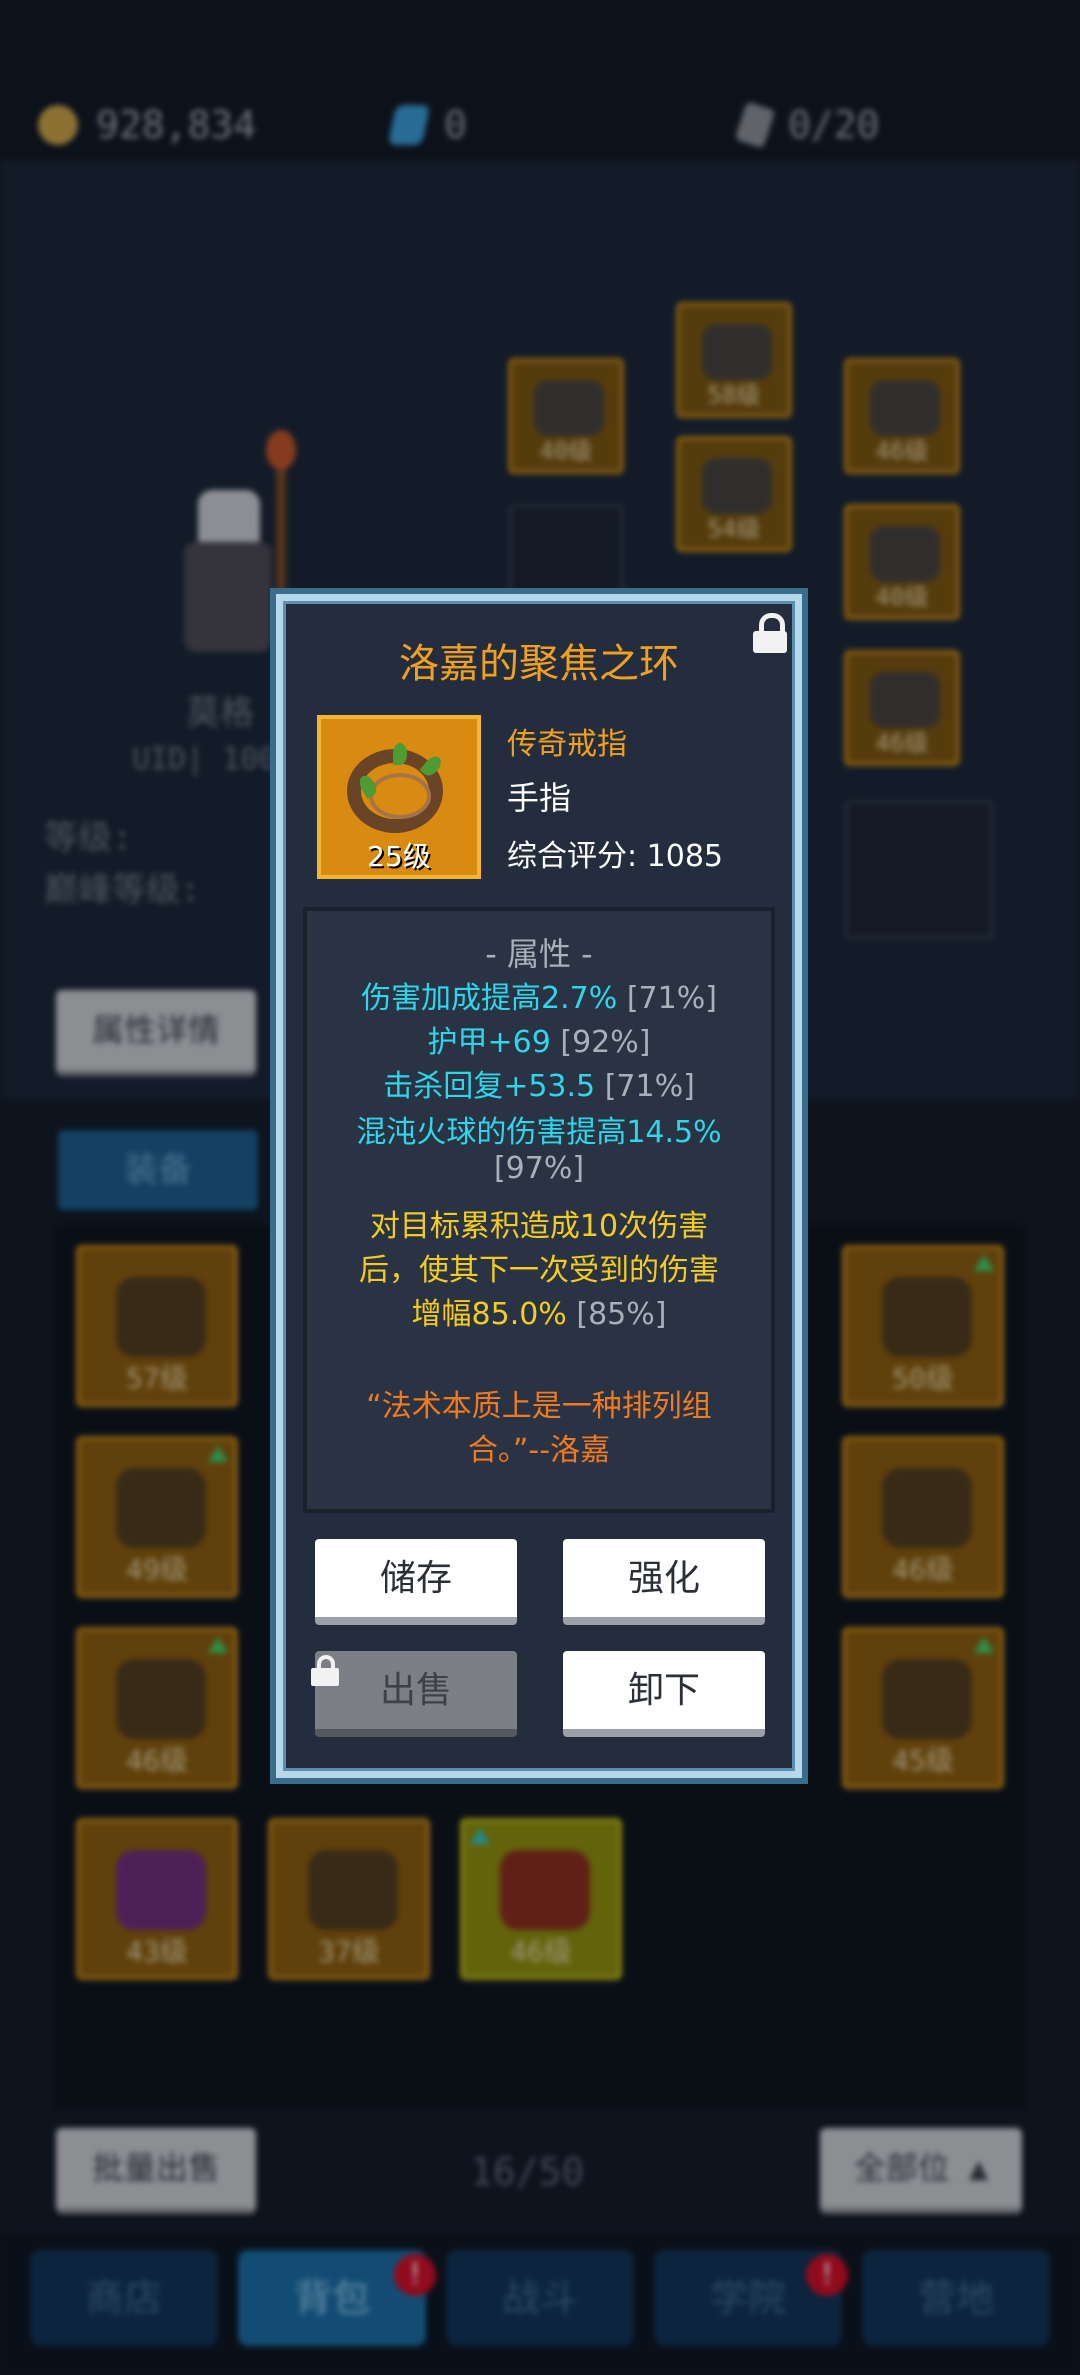 Image resolution: width=1080 pixels, height=2375 pixels. Describe the element at coordinates (664, 1582) in the screenshot. I see `enhance-button: 强化` at that location.